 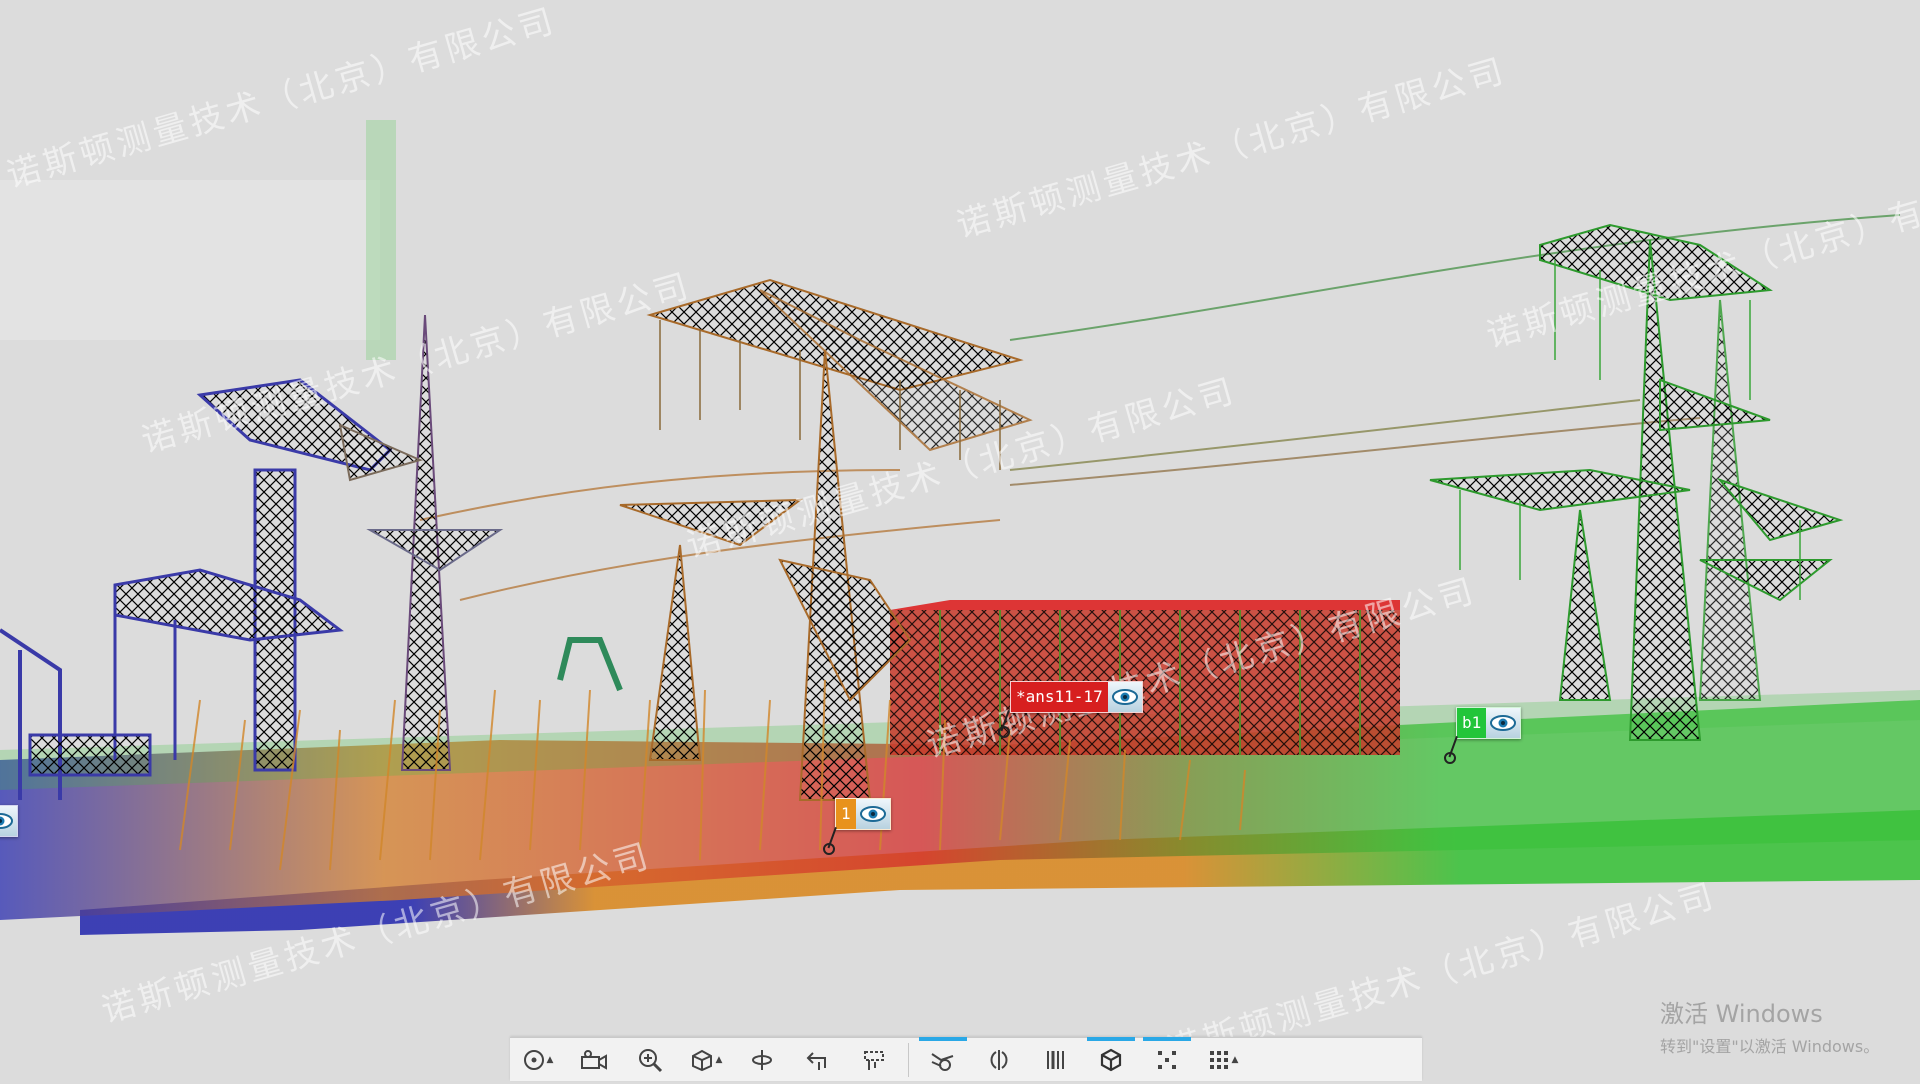 I want to click on rotate-button, so click(x=762, y=1059).